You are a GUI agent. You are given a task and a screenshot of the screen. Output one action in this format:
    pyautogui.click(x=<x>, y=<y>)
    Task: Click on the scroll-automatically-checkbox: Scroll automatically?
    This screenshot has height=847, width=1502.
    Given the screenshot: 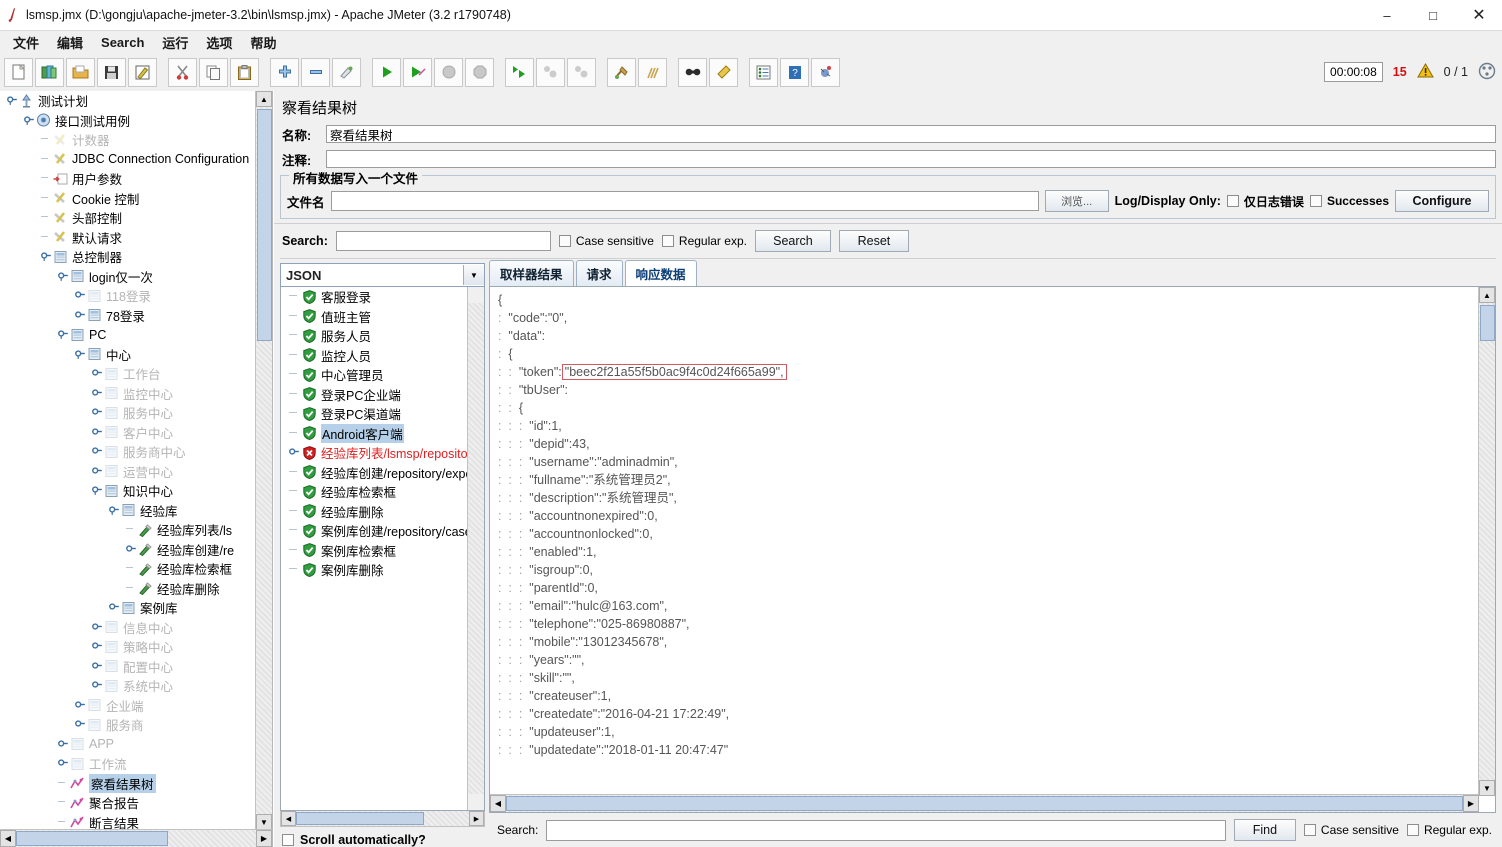 What is the action you would take?
    pyautogui.click(x=382, y=837)
    